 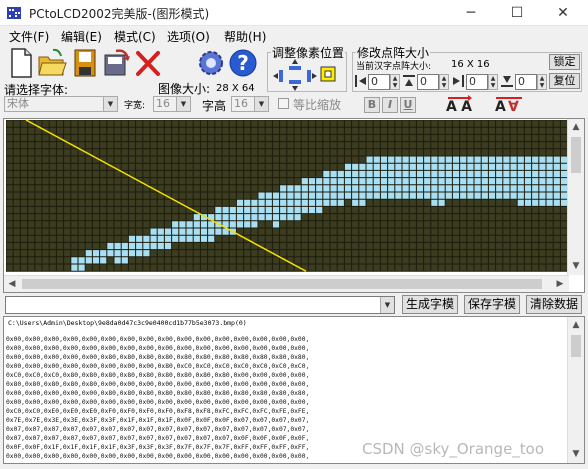 I want to click on char-height-label: 字高, so click(x=214, y=106).